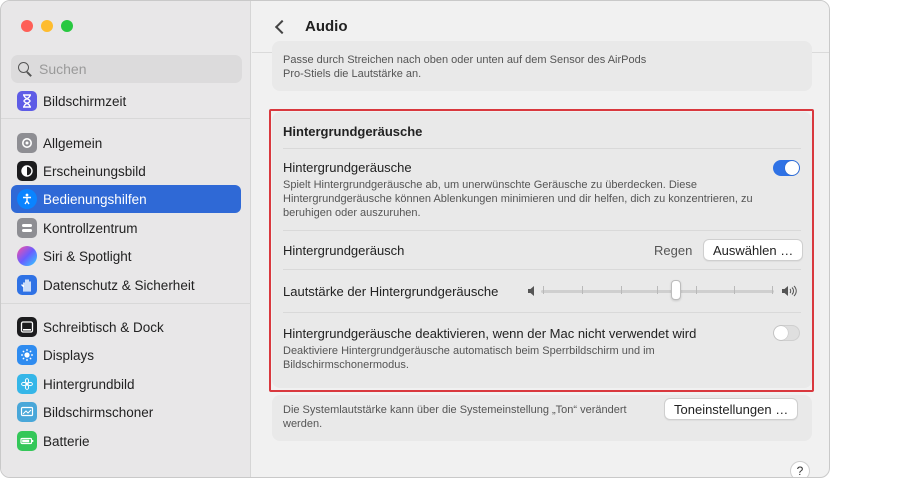  What do you see at coordinates (27, 199) in the screenshot?
I see `accessibility-icon` at bounding box center [27, 199].